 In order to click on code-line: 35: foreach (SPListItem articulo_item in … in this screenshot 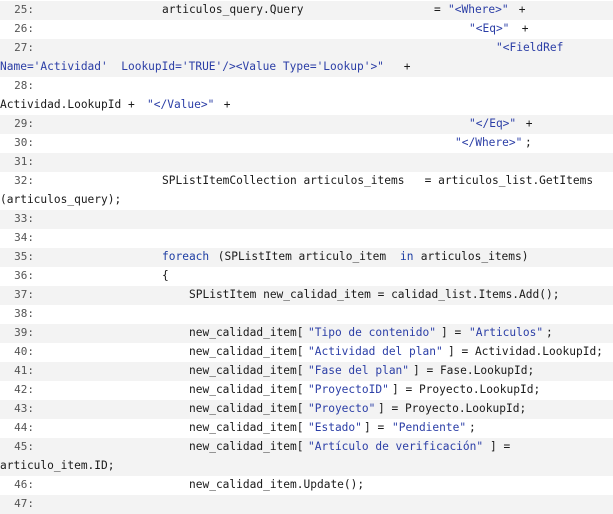, I will do `click(306, 257)`.